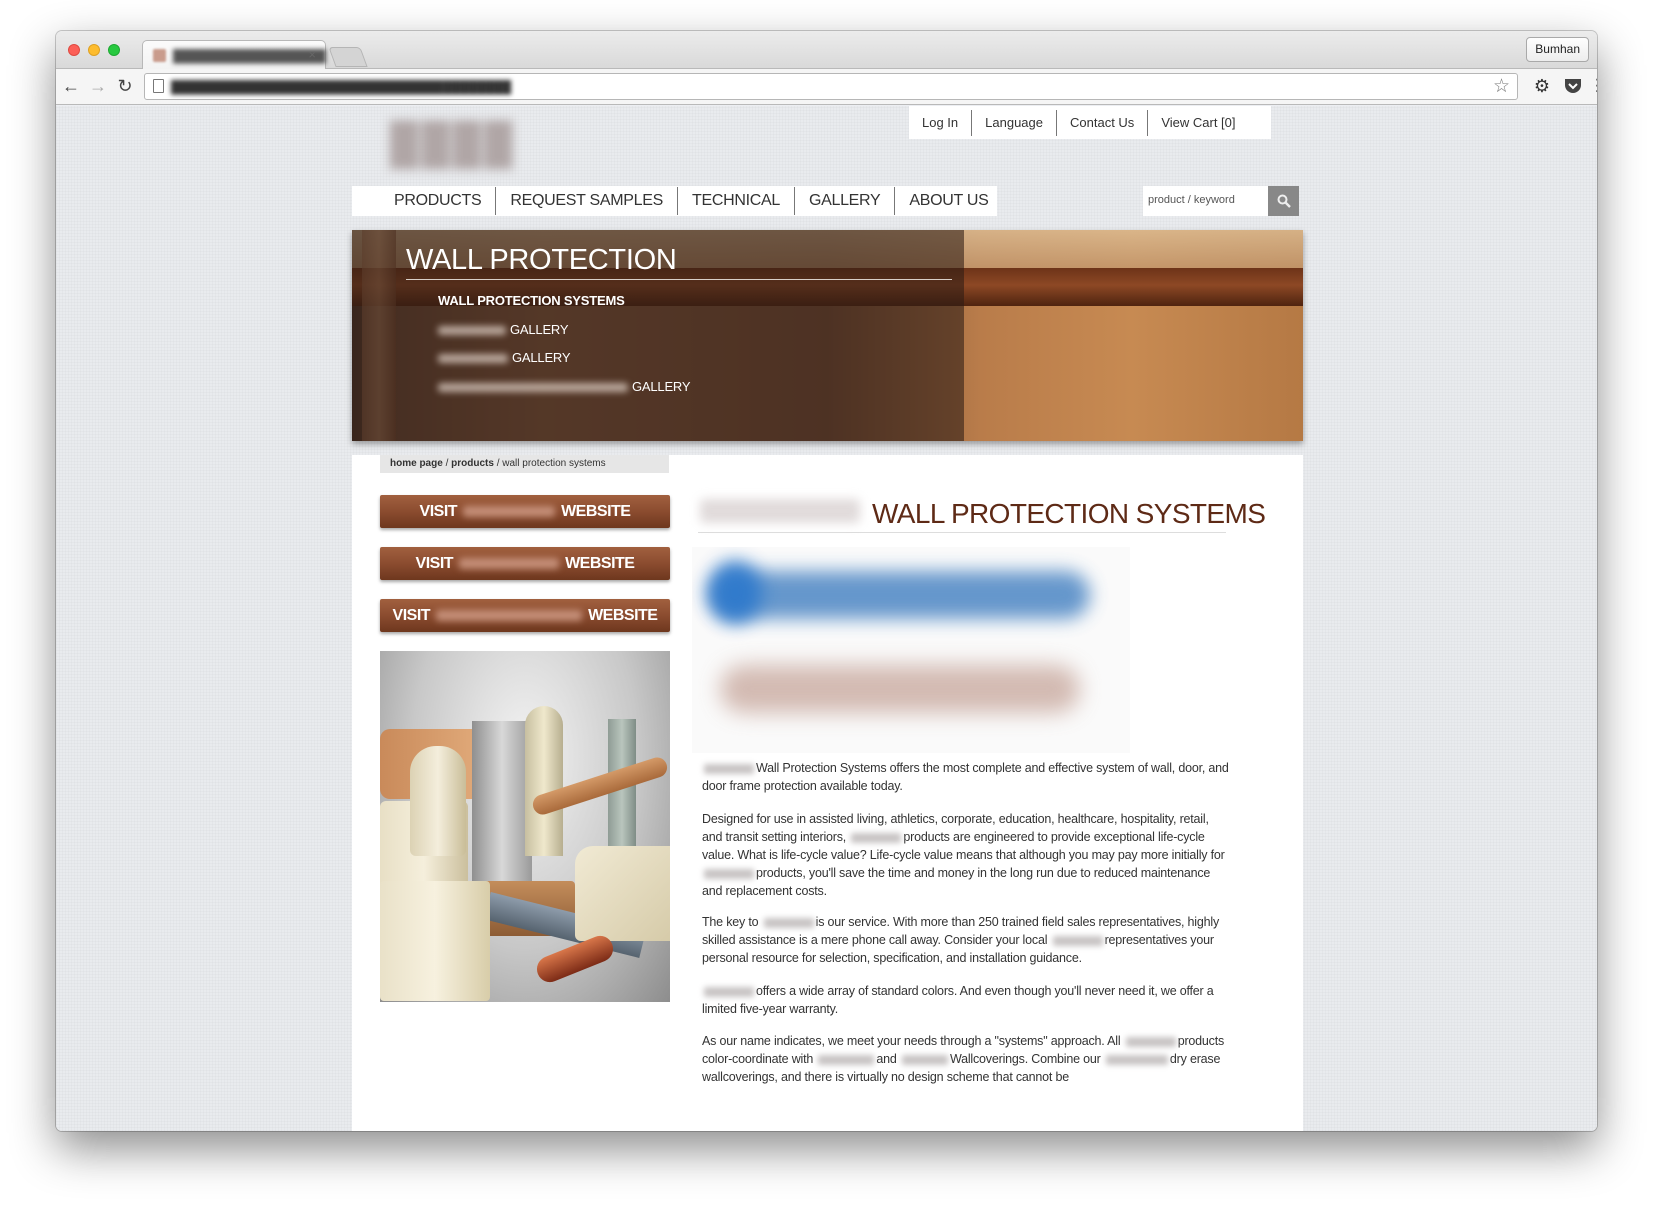  I want to click on page-title-text: WALL PROTECTION SYSTEMS, so click(1069, 513).